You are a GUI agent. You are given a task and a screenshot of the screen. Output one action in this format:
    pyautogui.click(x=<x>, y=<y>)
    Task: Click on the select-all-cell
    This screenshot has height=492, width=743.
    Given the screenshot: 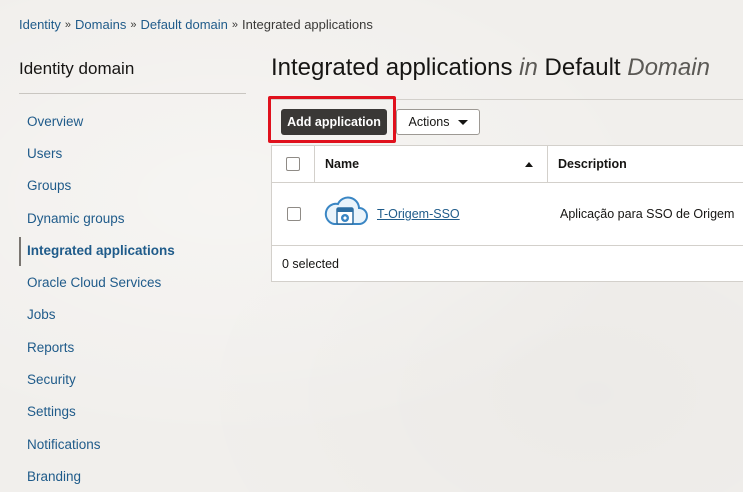 What is the action you would take?
    pyautogui.click(x=293, y=164)
    